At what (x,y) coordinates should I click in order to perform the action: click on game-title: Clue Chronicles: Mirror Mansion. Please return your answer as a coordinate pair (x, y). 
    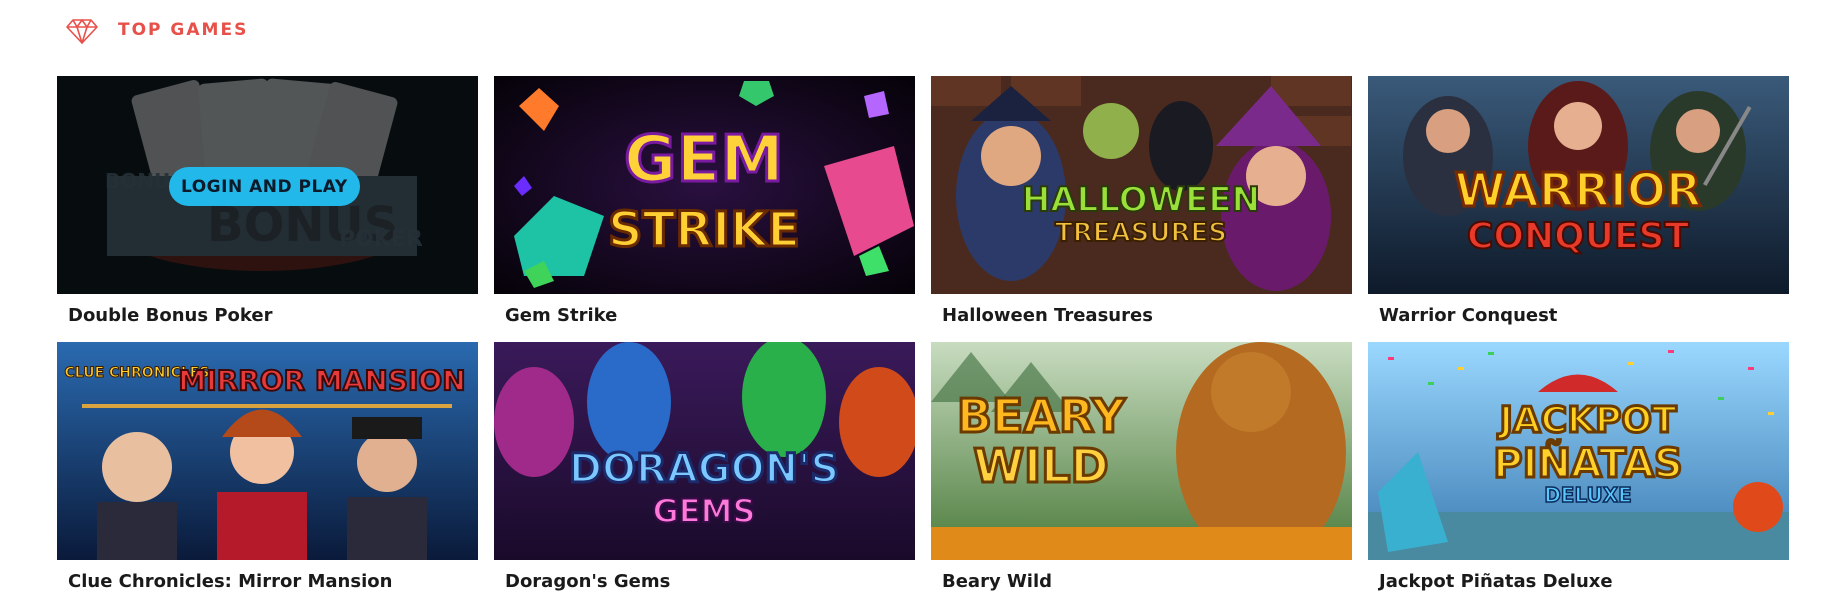
    Looking at the image, I should click on (267, 581).